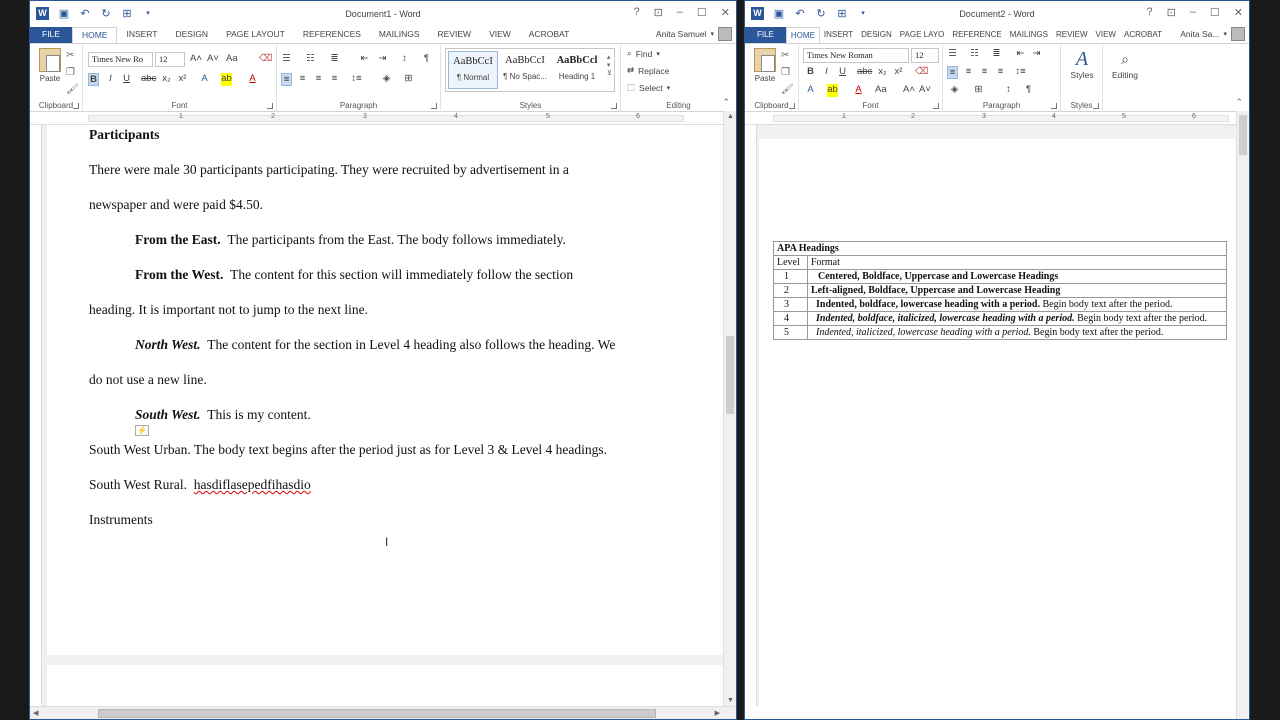 This screenshot has height=720, width=1280. Describe the element at coordinates (76, 106) in the screenshot. I see `clipboard-launcher-icon` at that location.